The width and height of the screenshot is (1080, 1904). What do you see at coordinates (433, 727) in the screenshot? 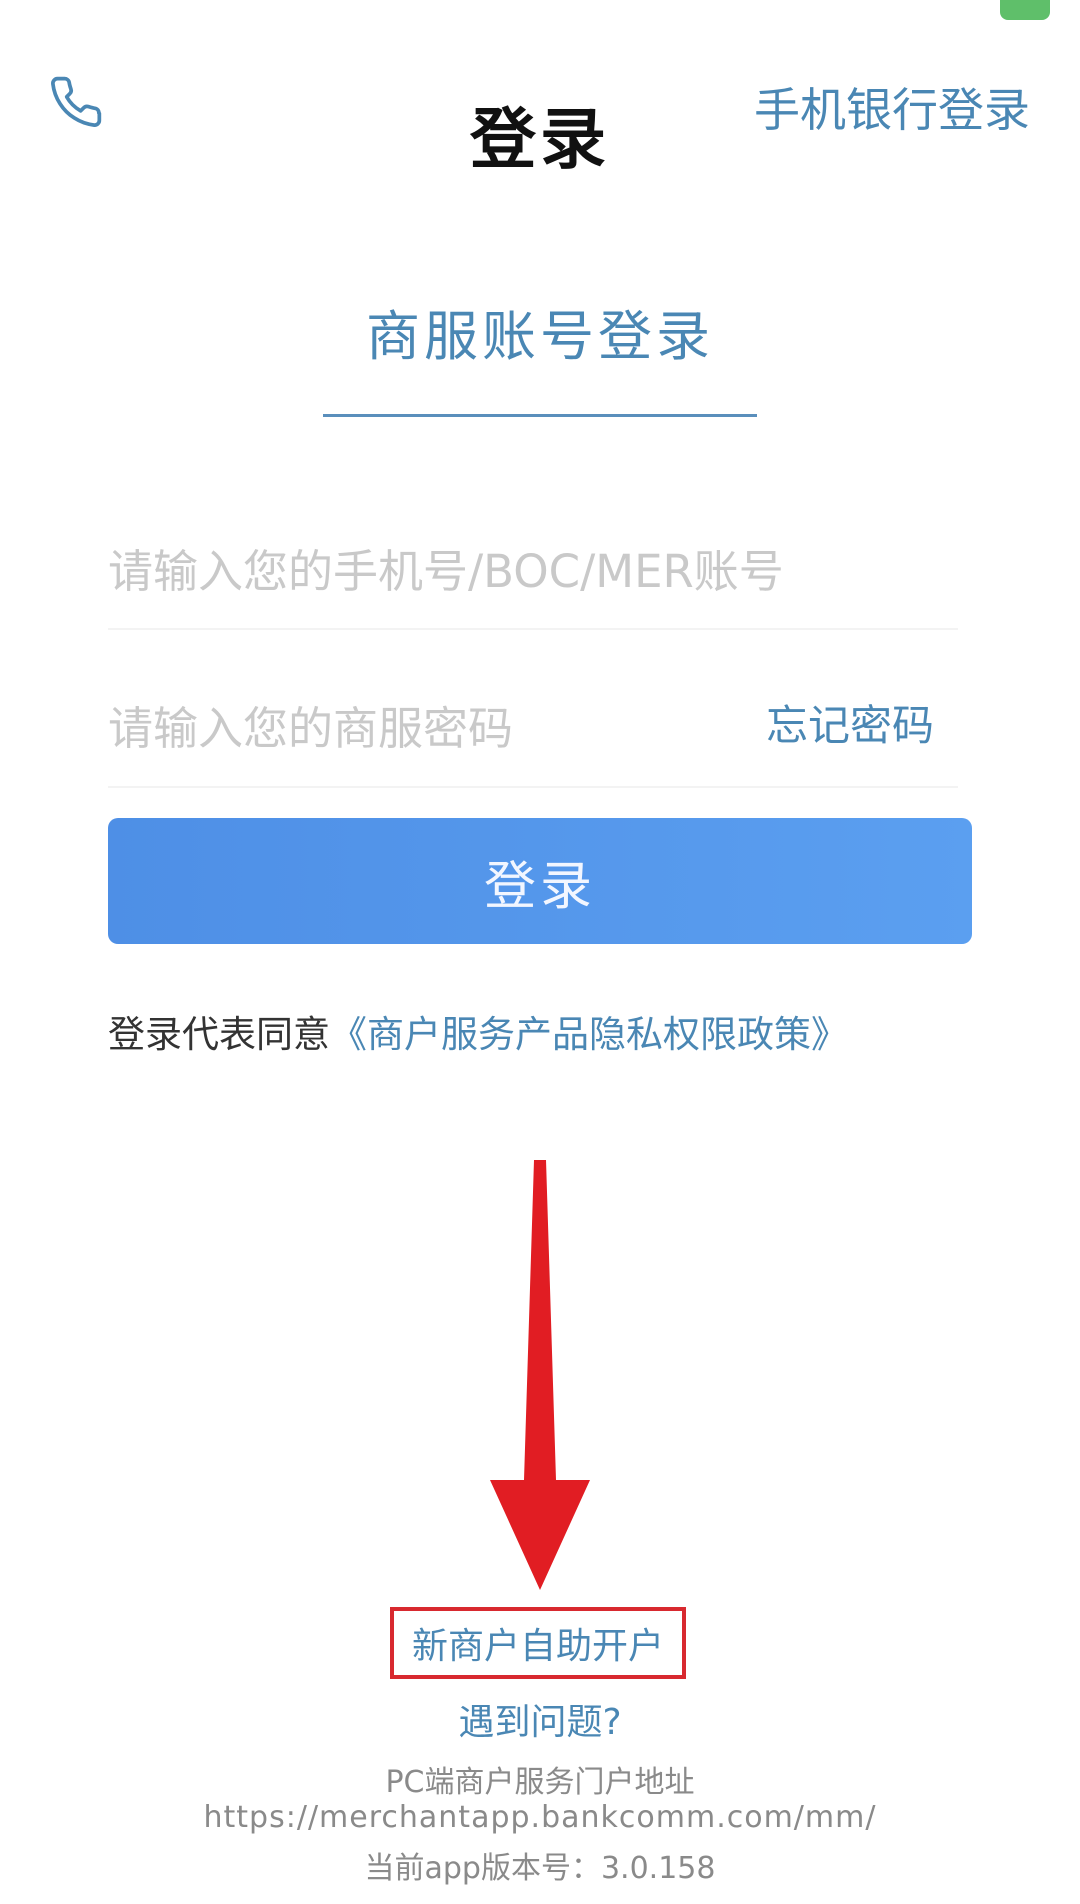
I see `password-input: 请输入您的商服密码` at bounding box center [433, 727].